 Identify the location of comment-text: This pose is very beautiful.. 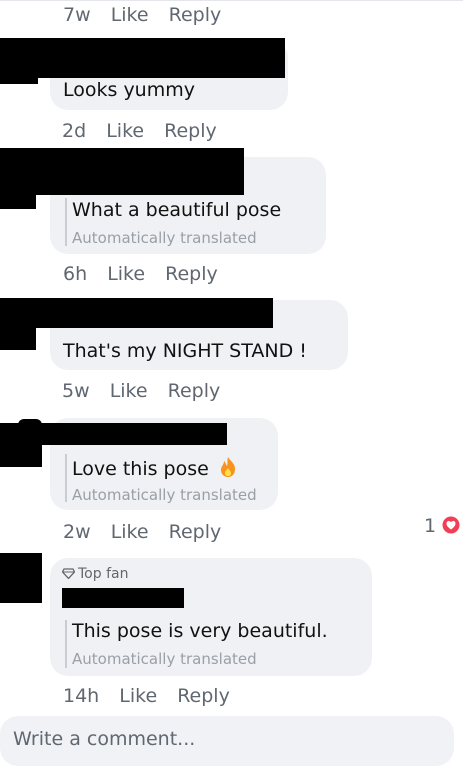
(200, 631).